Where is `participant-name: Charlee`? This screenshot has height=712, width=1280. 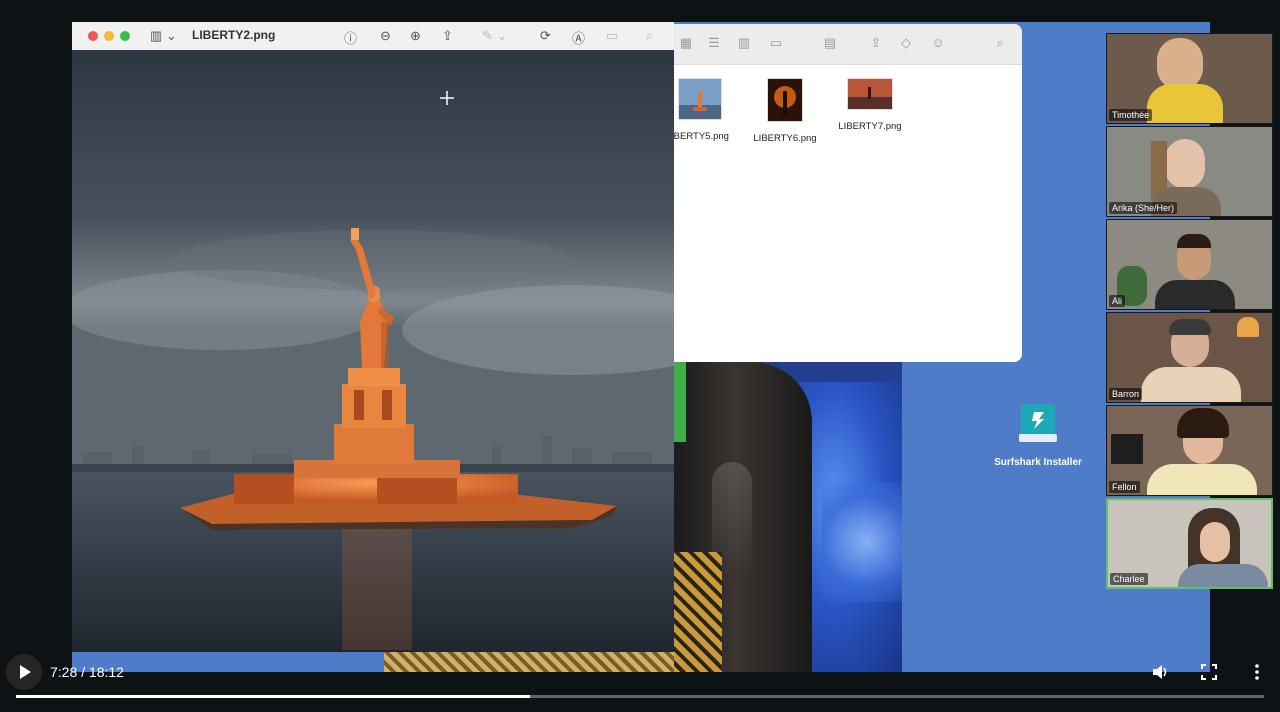 participant-name: Charlee is located at coordinates (1129, 579).